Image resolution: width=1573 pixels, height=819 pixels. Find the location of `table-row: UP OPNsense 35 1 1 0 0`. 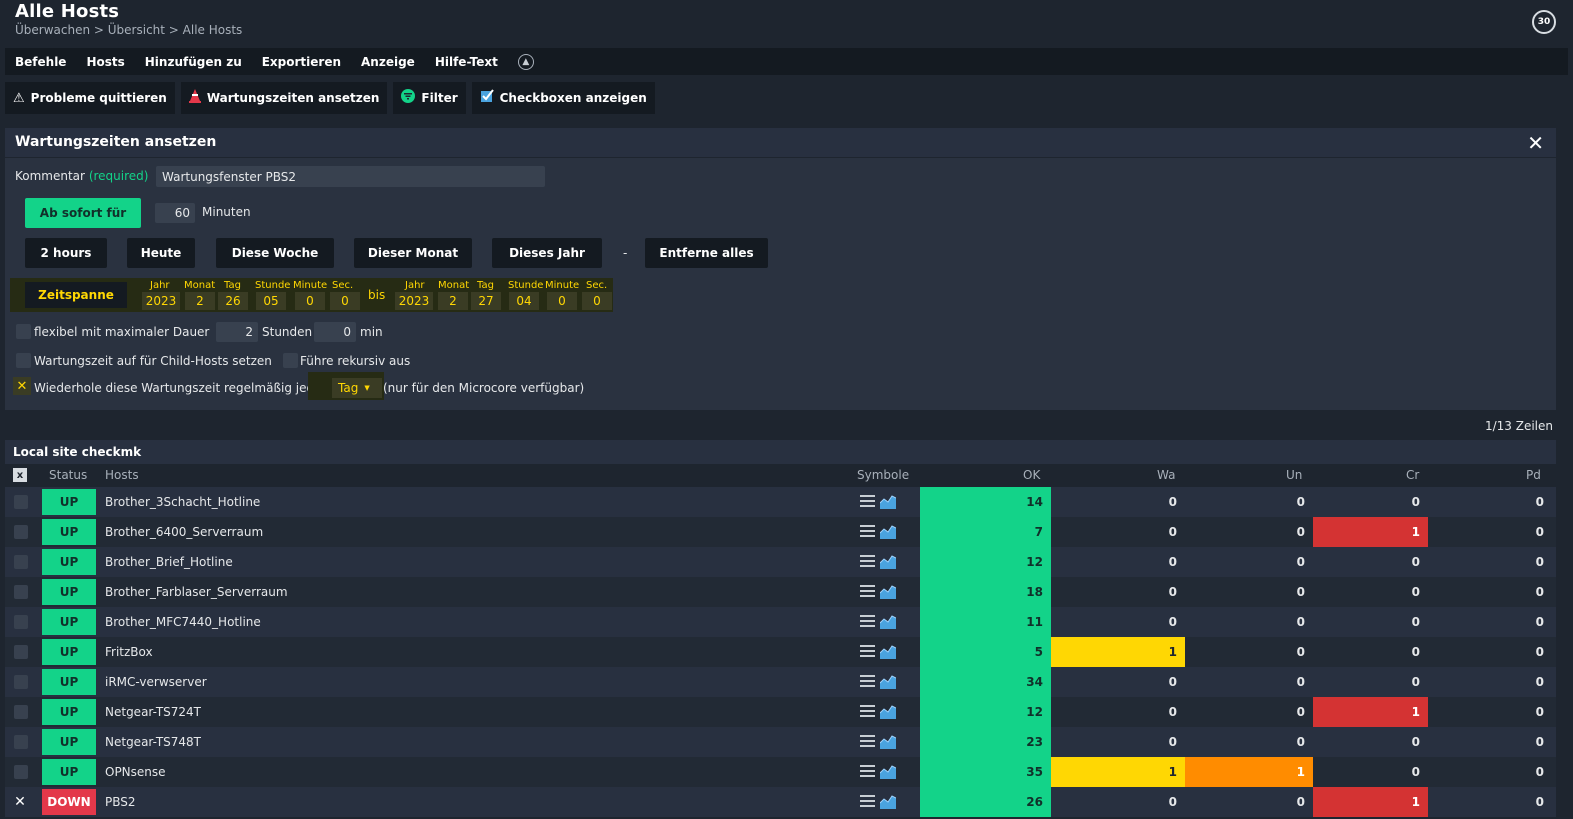

table-row: UP OPNsense 35 1 1 0 0 is located at coordinates (780, 772).